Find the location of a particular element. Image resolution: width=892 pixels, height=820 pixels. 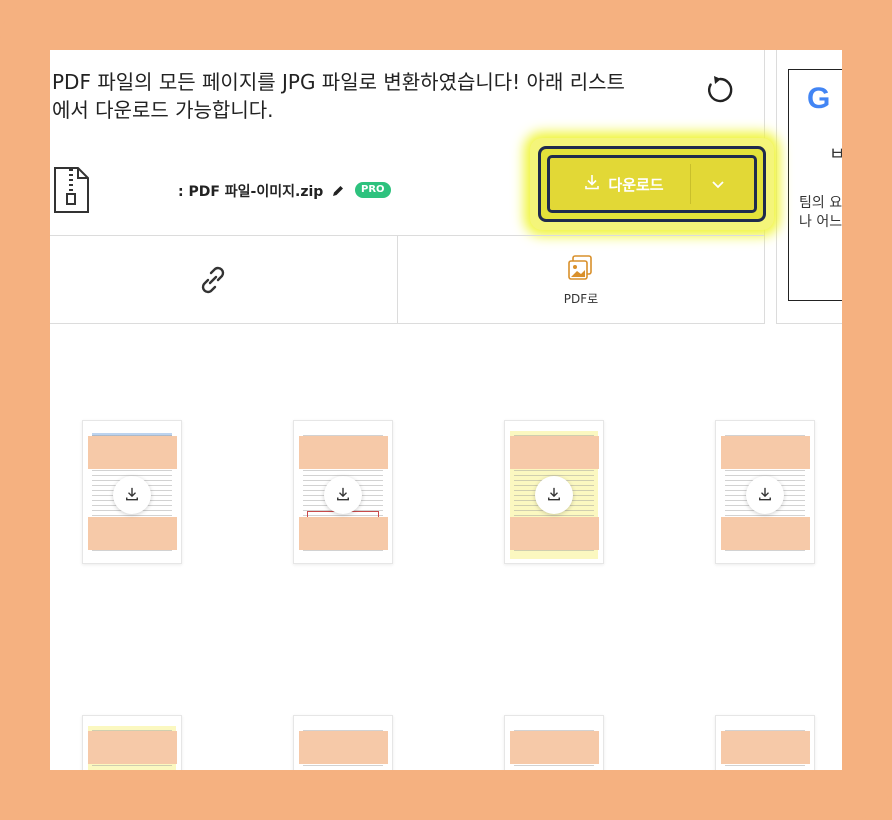

convert-to-pdf-button: PDF로 is located at coordinates (581, 279).